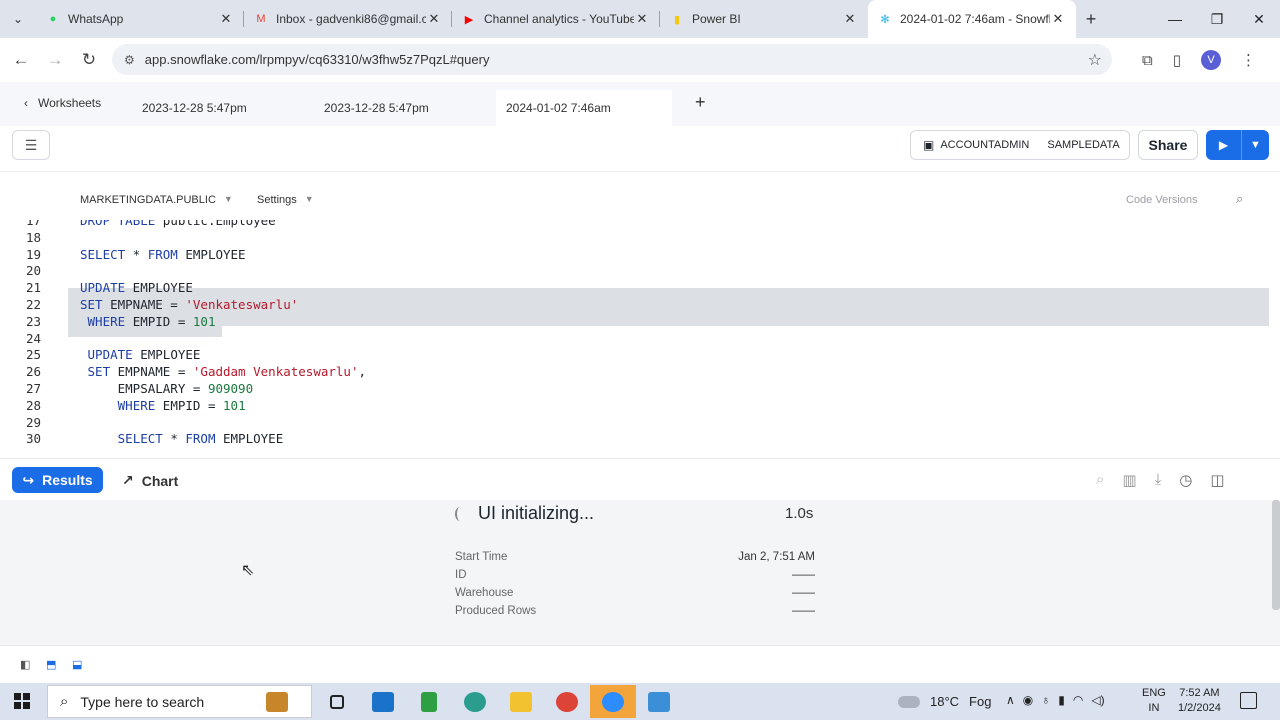 The height and width of the screenshot is (720, 1280). Describe the element at coordinates (1168, 145) in the screenshot. I see `share-button: Share` at that location.